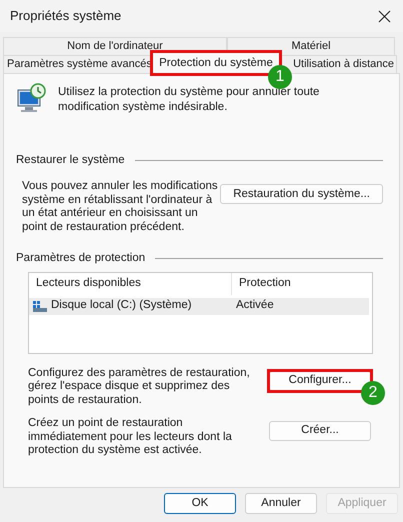 This screenshot has width=403, height=522. I want to click on computer-restore-icon, so click(32, 98).